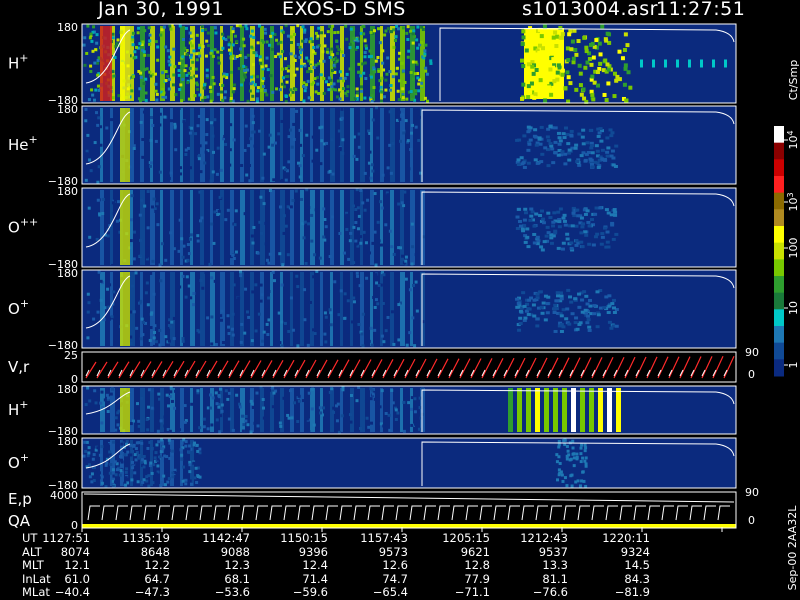  What do you see at coordinates (787, 325) in the screenshot?
I see `colorbar: 104103100101Ct/SmpSep-00 2AA32L` at bounding box center [787, 325].